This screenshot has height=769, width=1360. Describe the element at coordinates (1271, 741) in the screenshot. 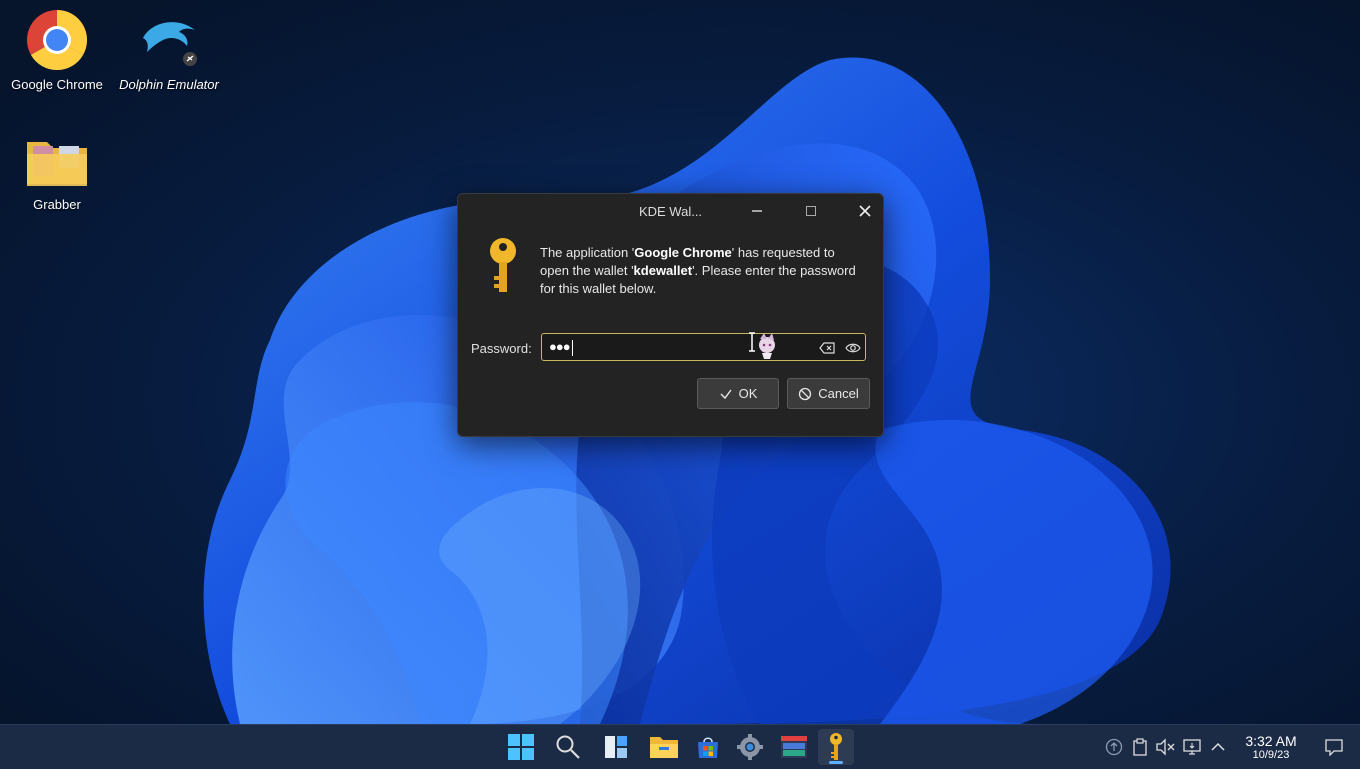

I see `clock-time: 3:32 AM` at that location.